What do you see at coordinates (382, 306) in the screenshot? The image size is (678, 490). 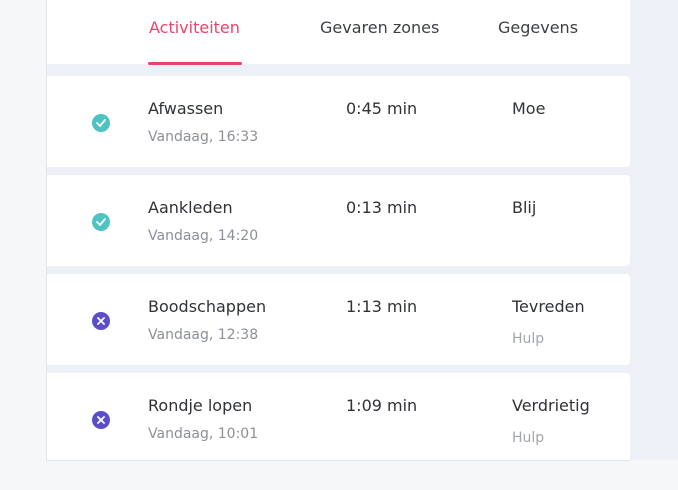 I see `activity-duration: 1:13 min` at bounding box center [382, 306].